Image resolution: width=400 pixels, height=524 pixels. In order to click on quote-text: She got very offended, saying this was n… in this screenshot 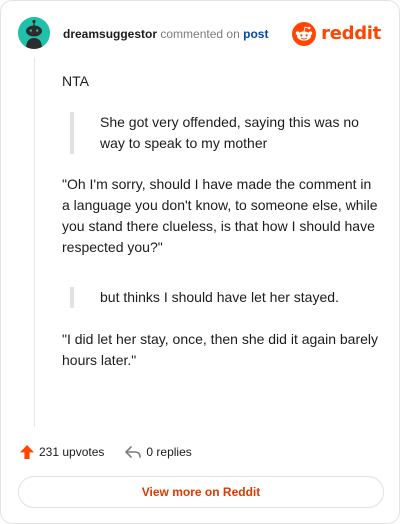, I will do `click(229, 132)`.